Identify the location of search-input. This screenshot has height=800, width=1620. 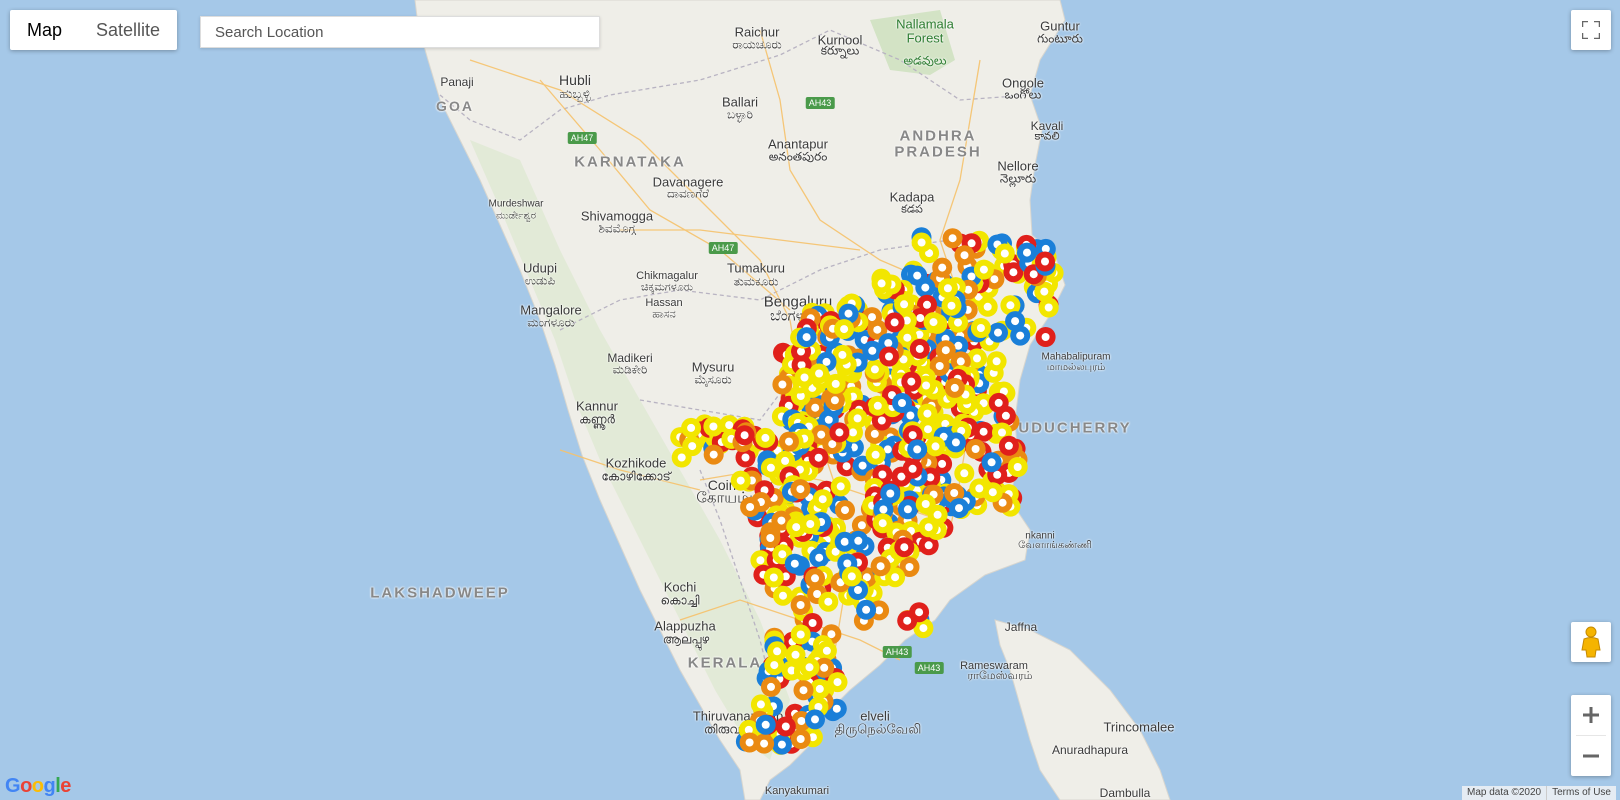
(400, 32).